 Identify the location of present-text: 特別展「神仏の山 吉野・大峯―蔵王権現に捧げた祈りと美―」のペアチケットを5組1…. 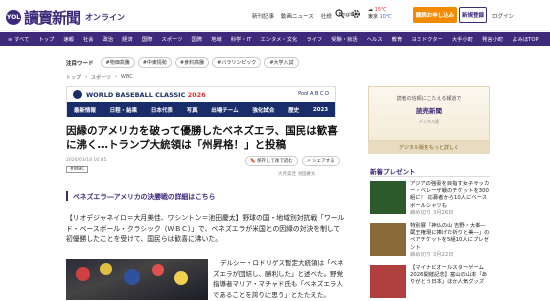
(450, 240).